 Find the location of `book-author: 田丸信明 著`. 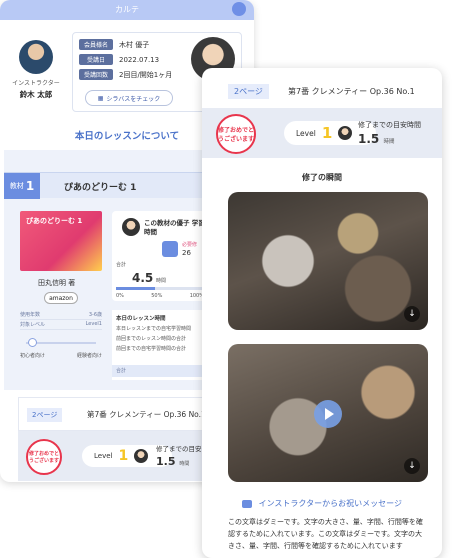

book-author: 田丸信明 著 is located at coordinates (57, 283).